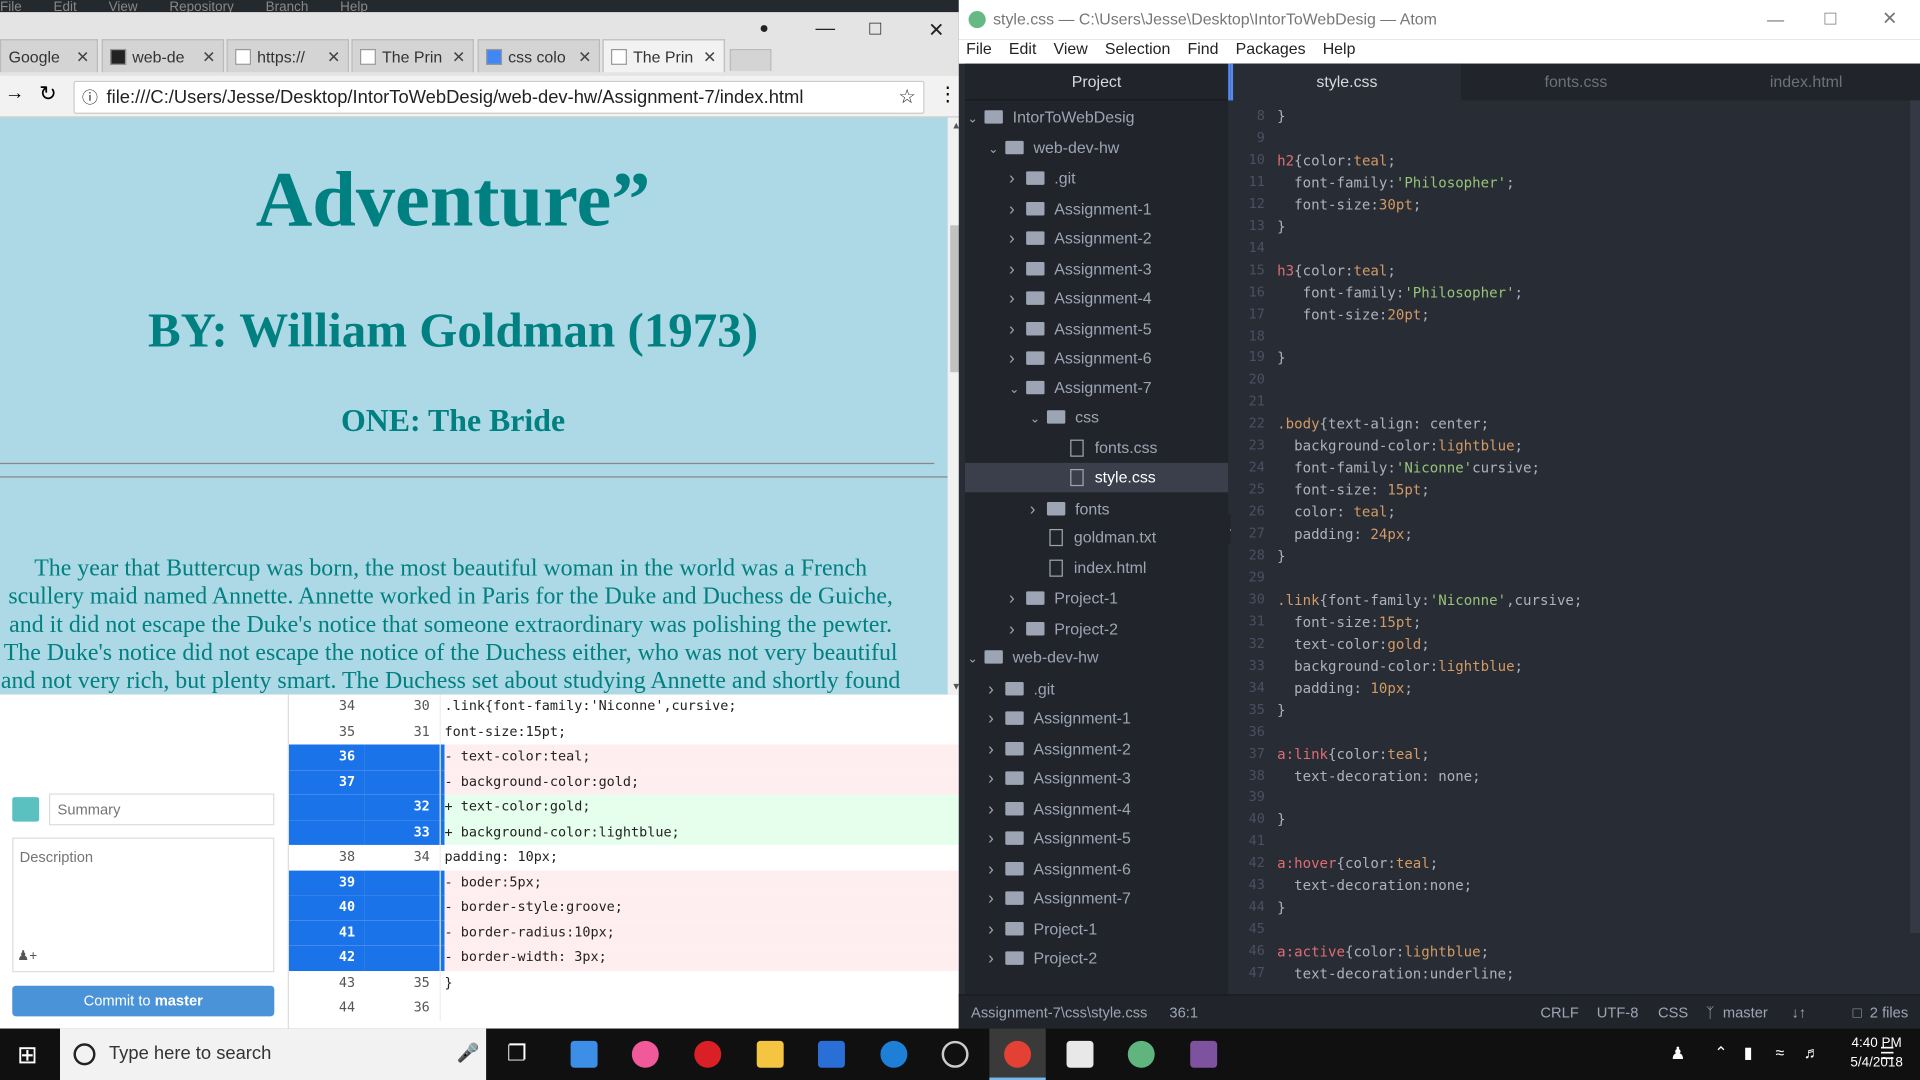 The height and width of the screenshot is (1080, 1920). I want to click on atom-taskbar-icon, so click(1141, 1054).